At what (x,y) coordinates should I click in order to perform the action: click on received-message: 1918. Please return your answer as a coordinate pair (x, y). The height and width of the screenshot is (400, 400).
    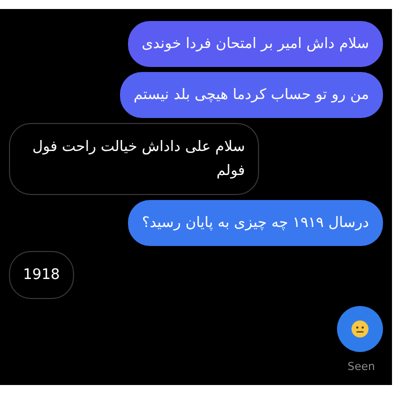
    Looking at the image, I should click on (41, 275).